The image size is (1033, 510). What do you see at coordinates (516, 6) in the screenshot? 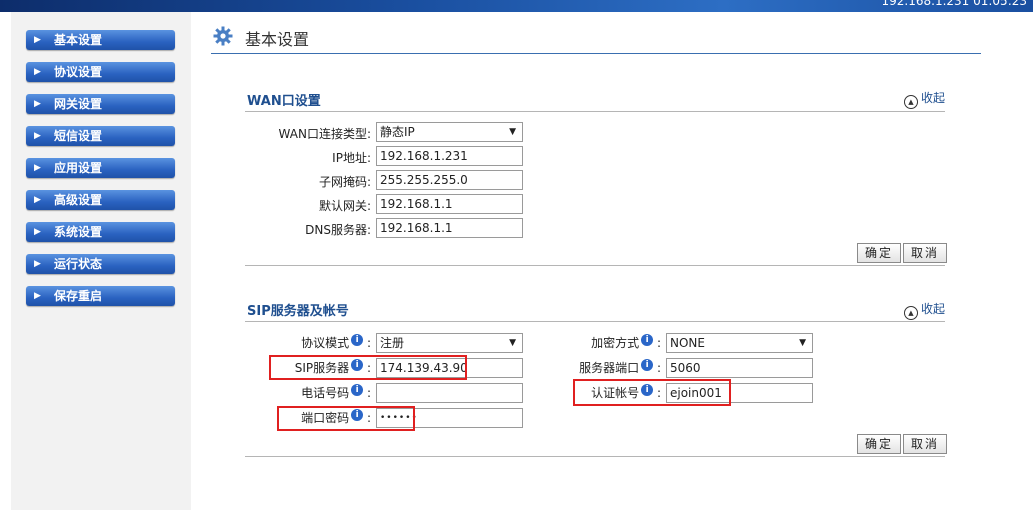
I see `top-banner: 192.168.1.231 01:05:23` at bounding box center [516, 6].